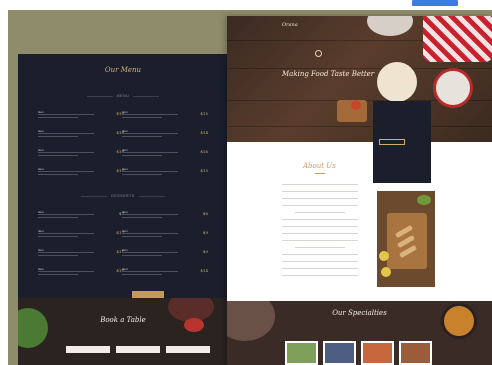 The width and height of the screenshot is (492, 365). I want to click on specialties-title: Our Specialties, so click(359, 313).